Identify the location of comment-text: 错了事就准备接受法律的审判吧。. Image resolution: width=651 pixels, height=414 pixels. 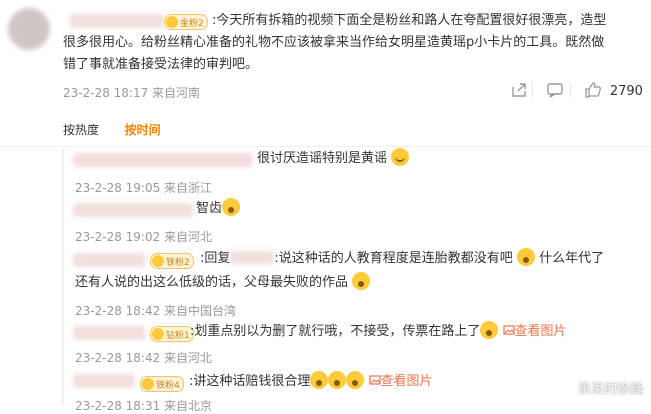
(161, 64).